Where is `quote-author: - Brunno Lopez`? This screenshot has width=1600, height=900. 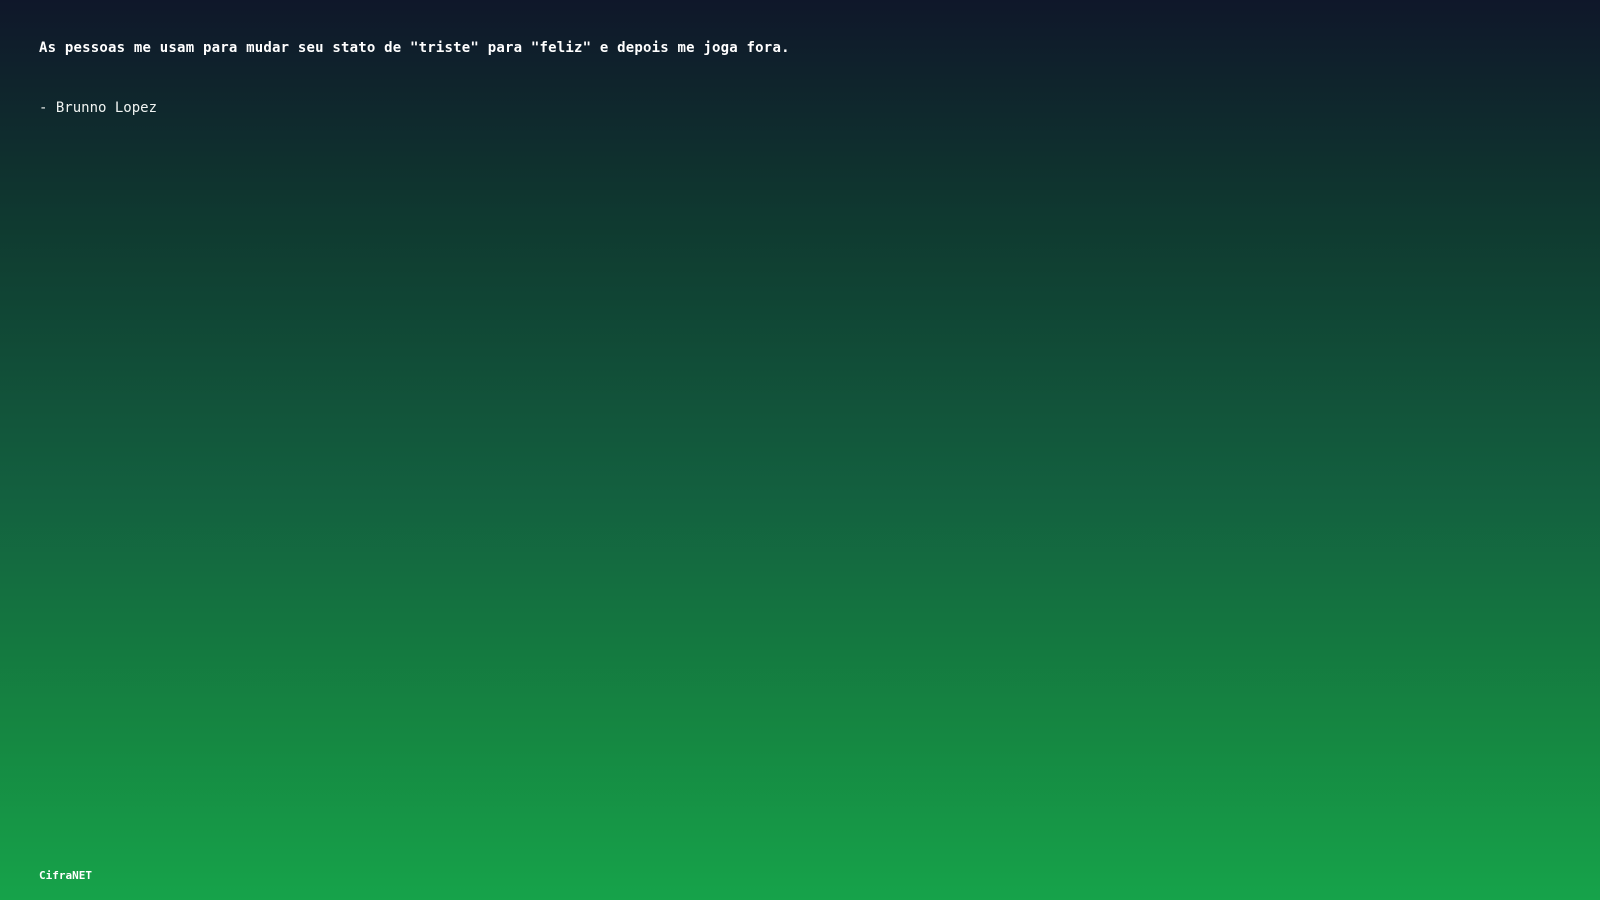
quote-author: - Brunno Lopez is located at coordinates (98, 108).